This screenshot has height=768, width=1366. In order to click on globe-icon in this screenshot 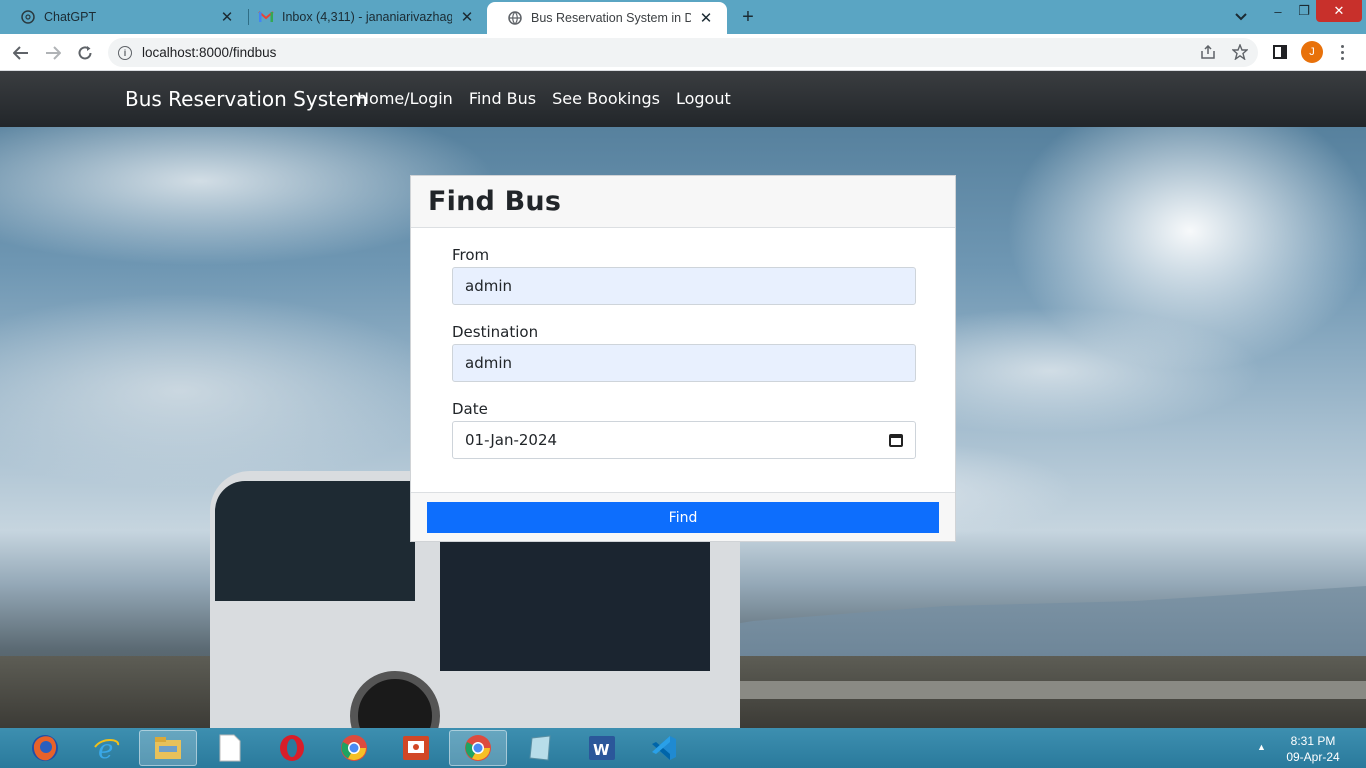, I will do `click(515, 18)`.